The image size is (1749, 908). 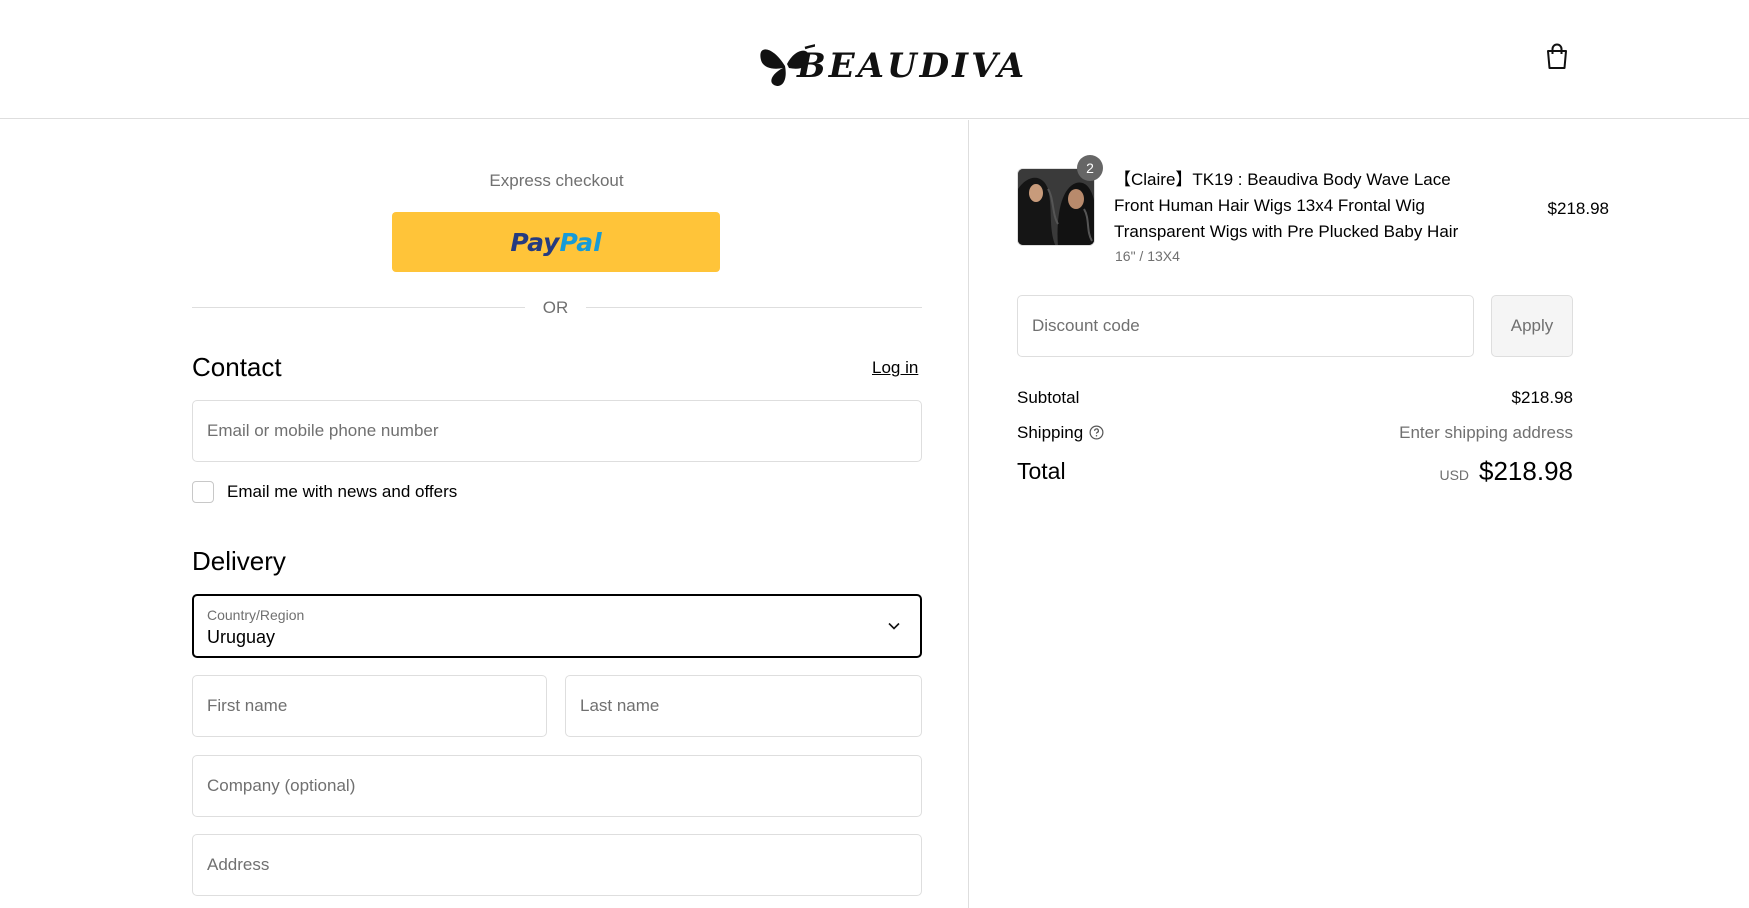 What do you see at coordinates (1295, 433) in the screenshot?
I see `shipping-row: Shipping Enter shipping address` at bounding box center [1295, 433].